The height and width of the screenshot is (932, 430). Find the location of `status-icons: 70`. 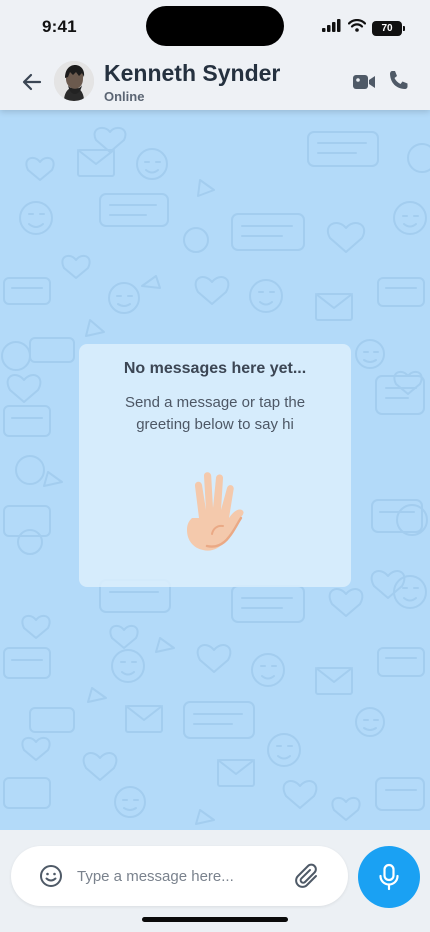

status-icons: 70 is located at coordinates (363, 28).